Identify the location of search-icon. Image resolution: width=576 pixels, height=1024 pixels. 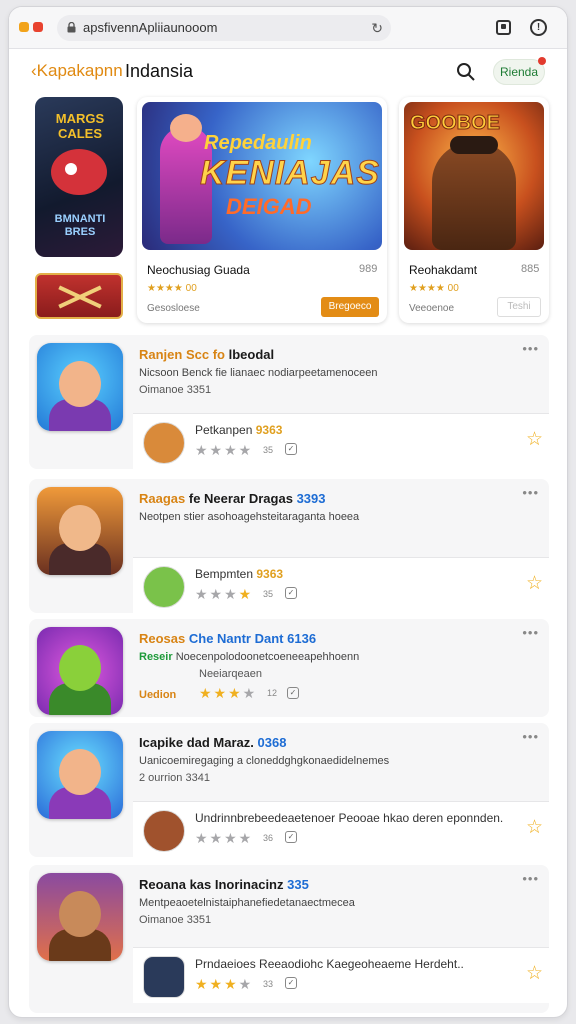
(466, 72).